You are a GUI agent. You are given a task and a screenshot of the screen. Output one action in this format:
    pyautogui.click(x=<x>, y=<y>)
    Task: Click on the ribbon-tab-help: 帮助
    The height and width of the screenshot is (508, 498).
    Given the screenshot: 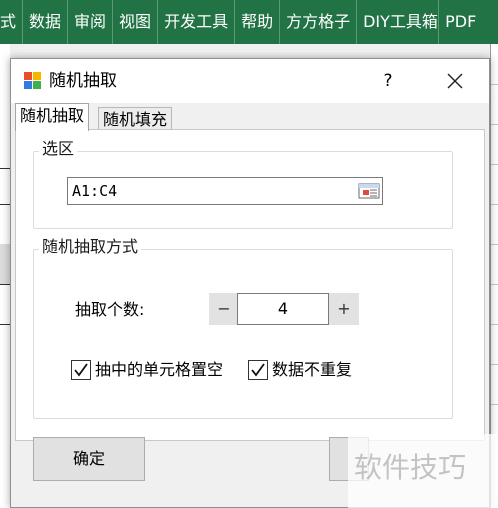 What is the action you would take?
    pyautogui.click(x=258, y=22)
    